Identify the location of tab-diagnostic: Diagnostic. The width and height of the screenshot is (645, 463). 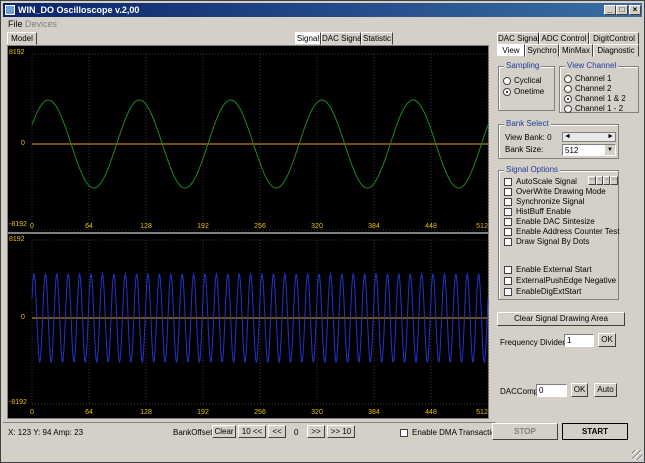
(616, 50).